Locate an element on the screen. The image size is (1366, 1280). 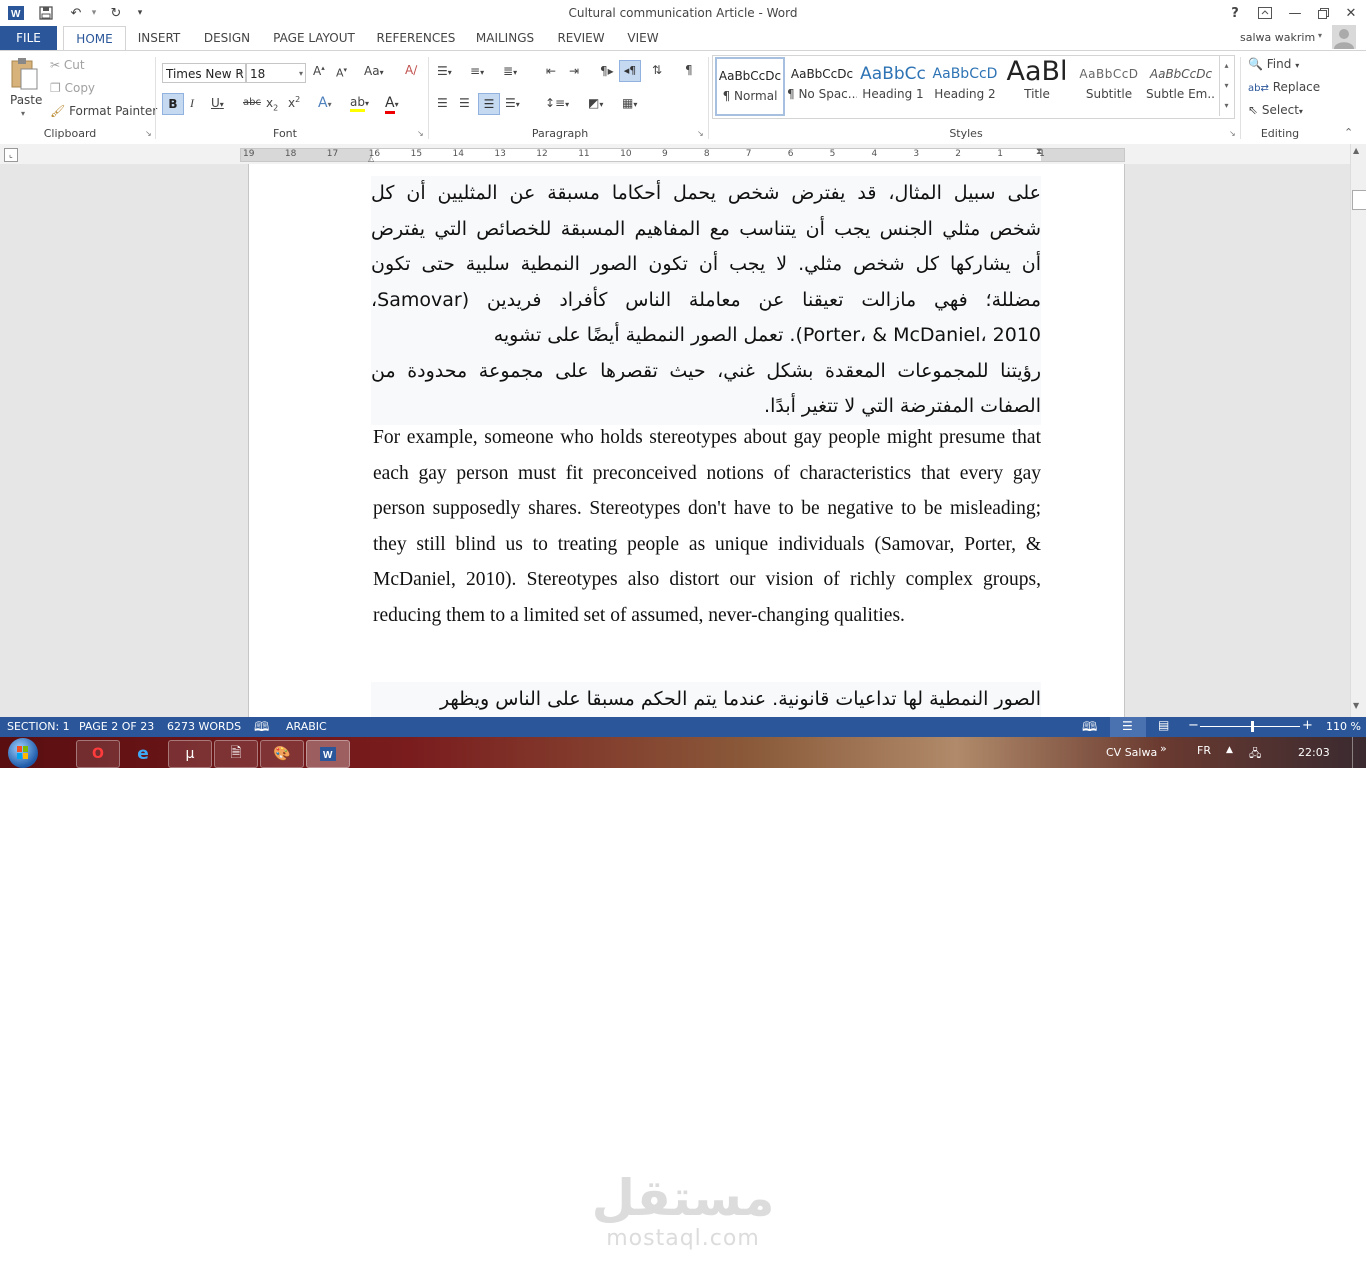
paint-icon: 🎨 is located at coordinates (282, 754).